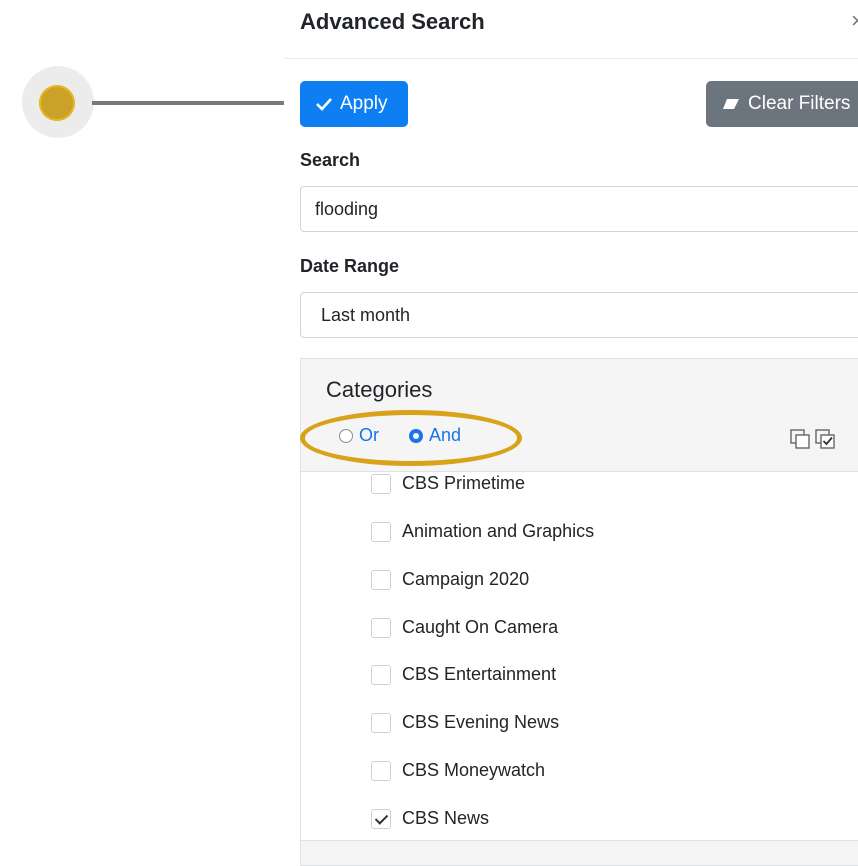  I want to click on category-label: CBS News, so click(446, 818).